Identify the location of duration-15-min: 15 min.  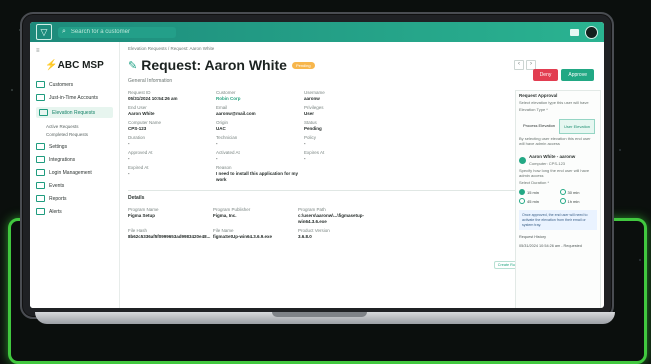
(538, 192).